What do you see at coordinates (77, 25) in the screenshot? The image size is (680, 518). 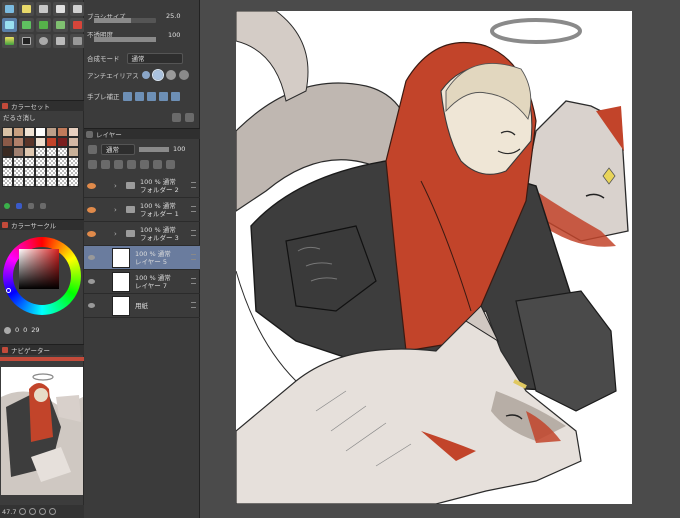 I see `shape-tool-icon` at bounding box center [77, 25].